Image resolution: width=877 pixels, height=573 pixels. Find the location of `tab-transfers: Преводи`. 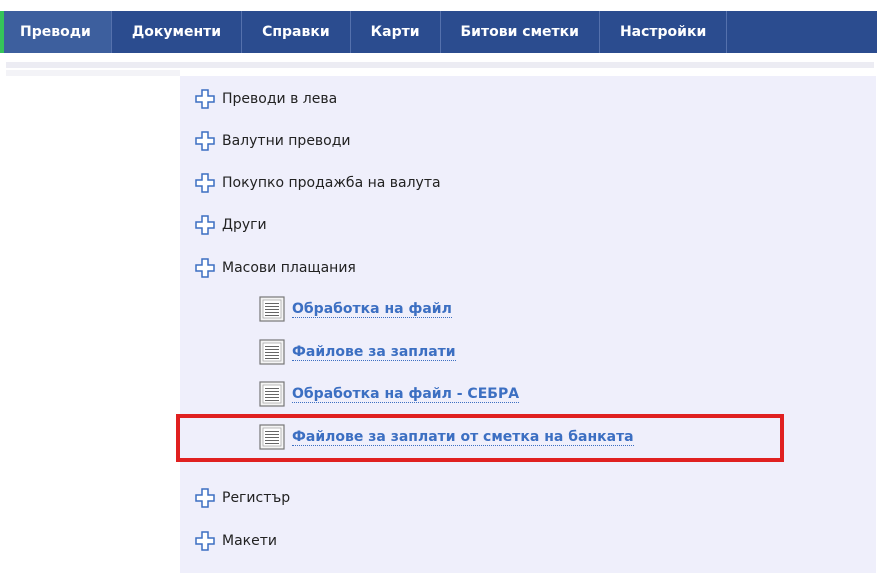

tab-transfers: Преводи is located at coordinates (56, 32).